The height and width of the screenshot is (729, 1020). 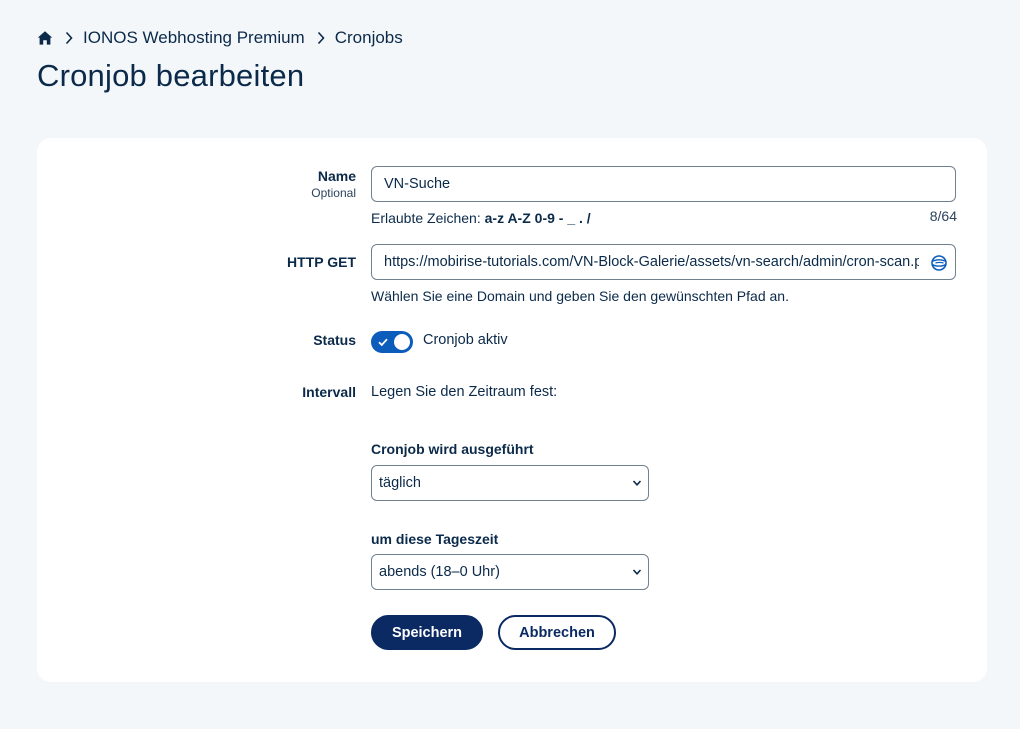 What do you see at coordinates (383, 342) in the screenshot?
I see `check-icon` at bounding box center [383, 342].